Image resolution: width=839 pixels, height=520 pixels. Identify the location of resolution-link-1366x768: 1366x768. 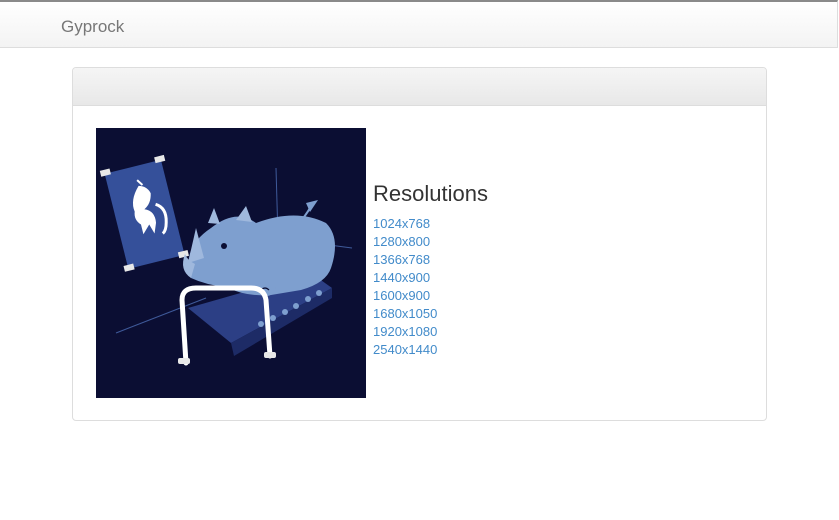
(430, 260).